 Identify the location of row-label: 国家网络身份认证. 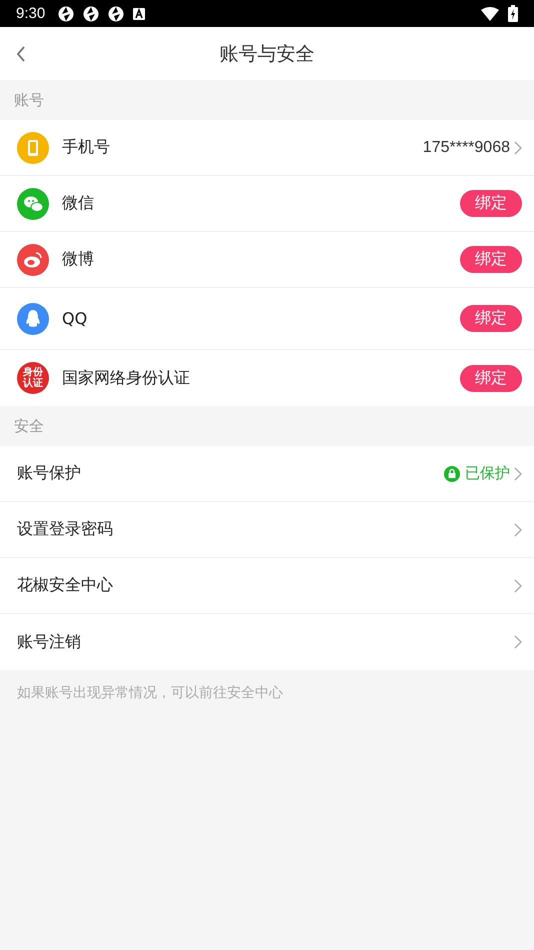
(126, 378).